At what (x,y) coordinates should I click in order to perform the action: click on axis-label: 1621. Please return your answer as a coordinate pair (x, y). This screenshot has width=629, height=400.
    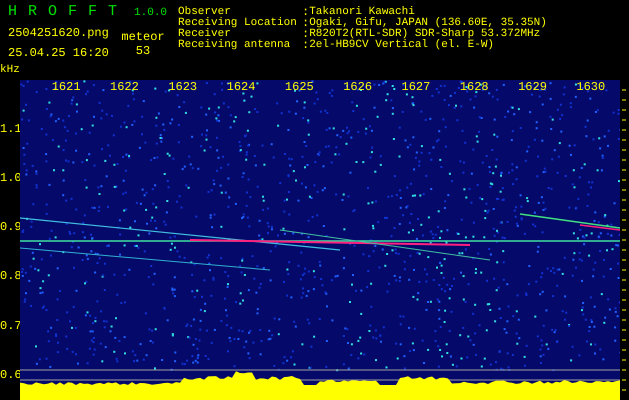
    Looking at the image, I should click on (66, 87).